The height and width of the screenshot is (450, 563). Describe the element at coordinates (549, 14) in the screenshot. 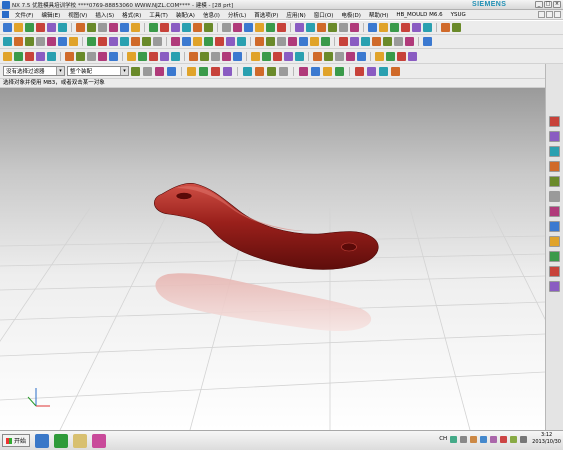

I see `doc-restore-button` at that location.